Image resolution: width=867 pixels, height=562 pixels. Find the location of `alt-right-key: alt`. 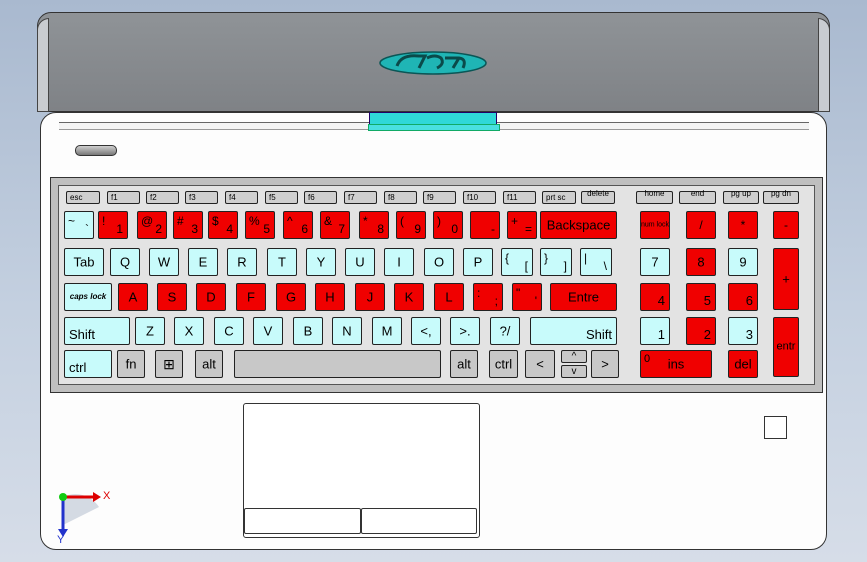

alt-right-key: alt is located at coordinates (464, 364).